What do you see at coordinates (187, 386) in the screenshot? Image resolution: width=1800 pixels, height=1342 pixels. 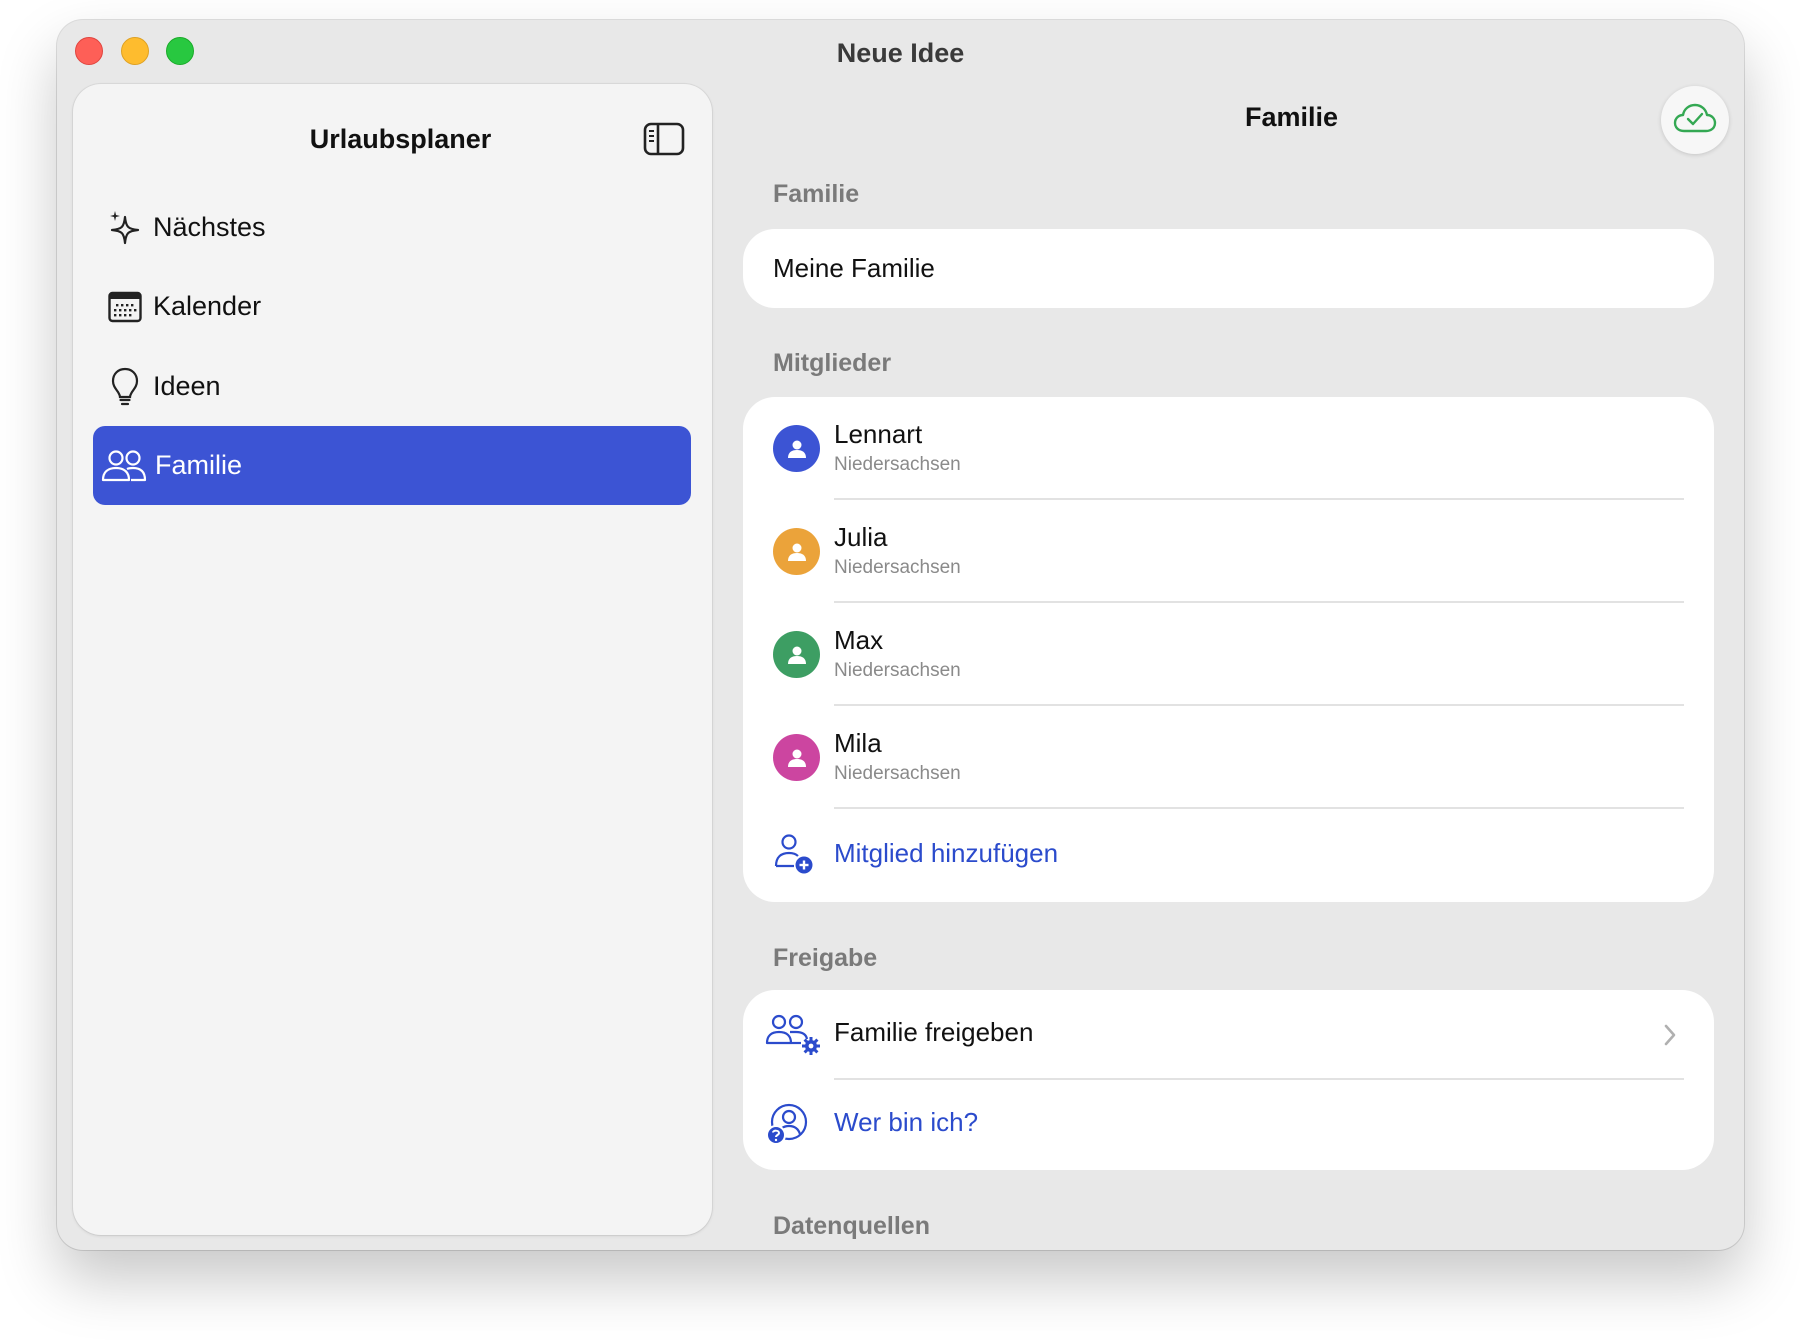 I see `sidebar-item-label: Ideen` at bounding box center [187, 386].